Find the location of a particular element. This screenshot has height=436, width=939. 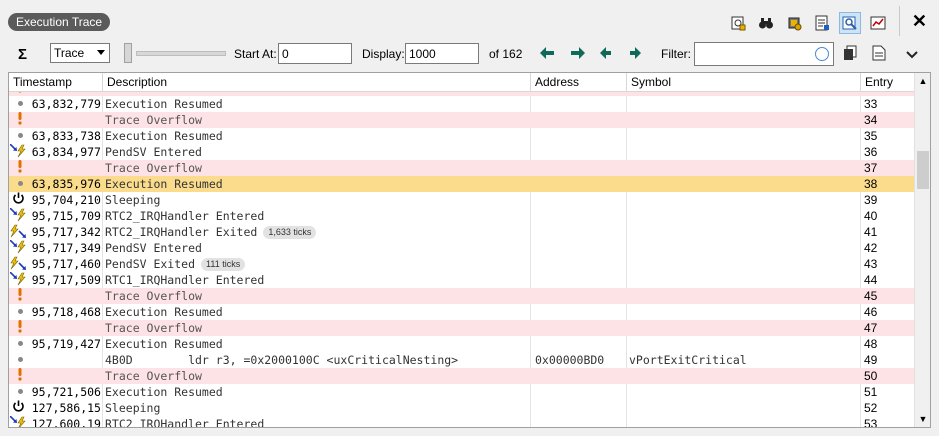

entry-cell: 46 is located at coordinates (871, 312).